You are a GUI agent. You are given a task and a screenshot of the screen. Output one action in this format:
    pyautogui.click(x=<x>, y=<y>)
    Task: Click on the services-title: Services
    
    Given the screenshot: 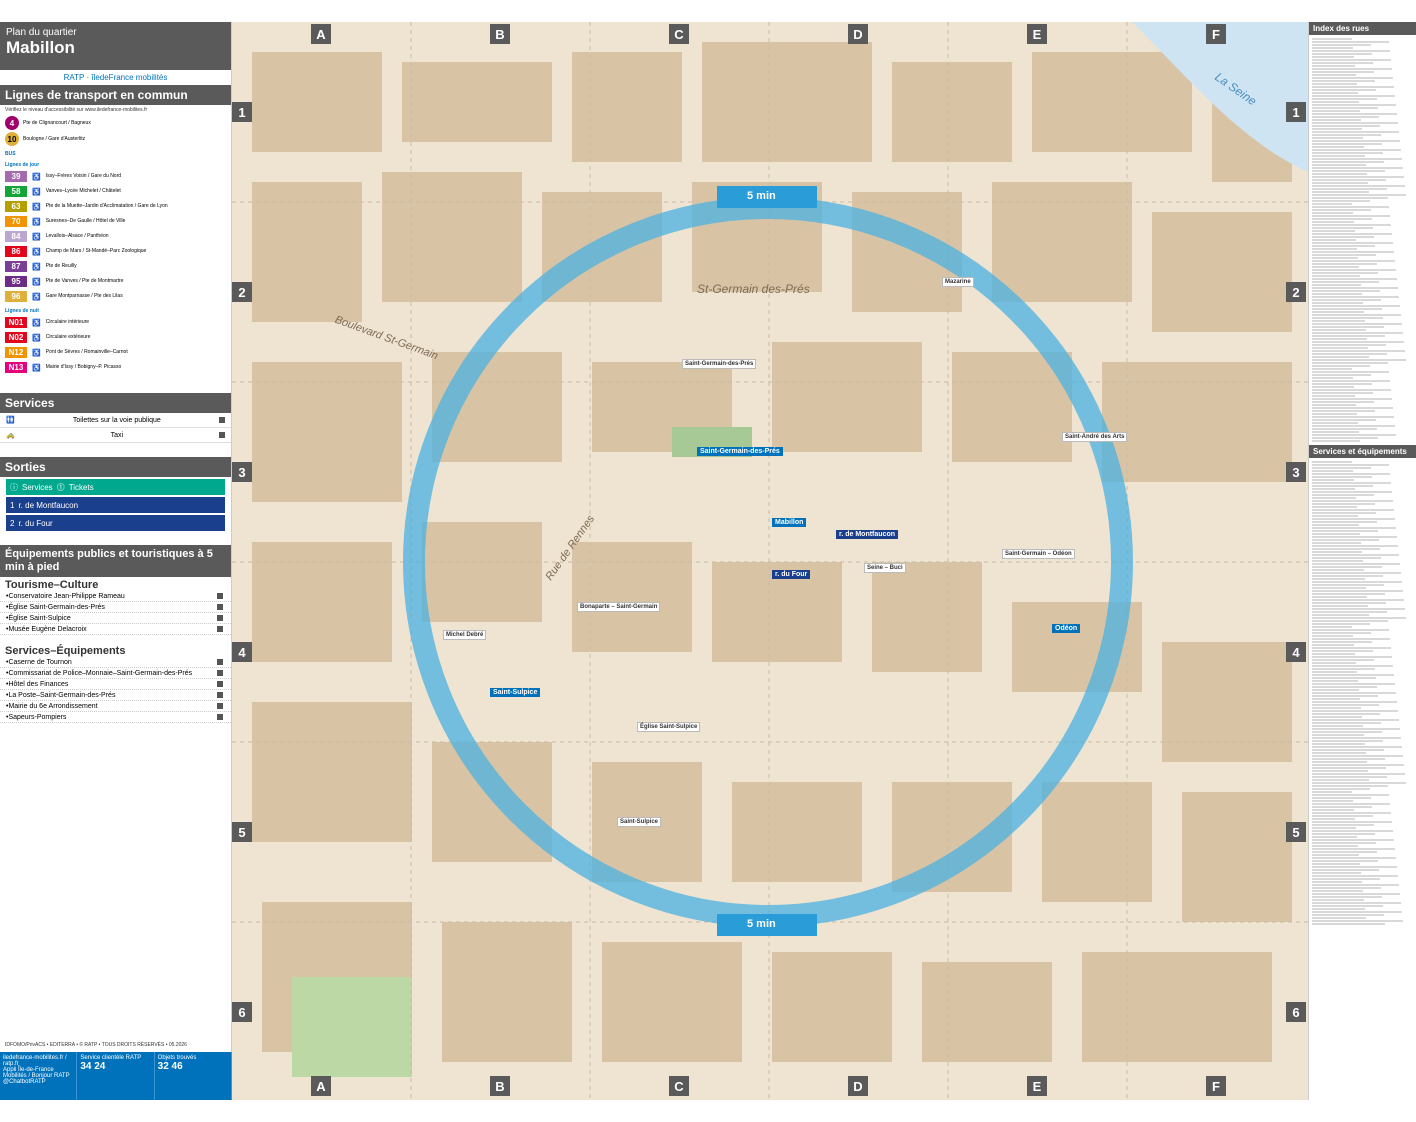 What is the action you would take?
    pyautogui.click(x=115, y=403)
    